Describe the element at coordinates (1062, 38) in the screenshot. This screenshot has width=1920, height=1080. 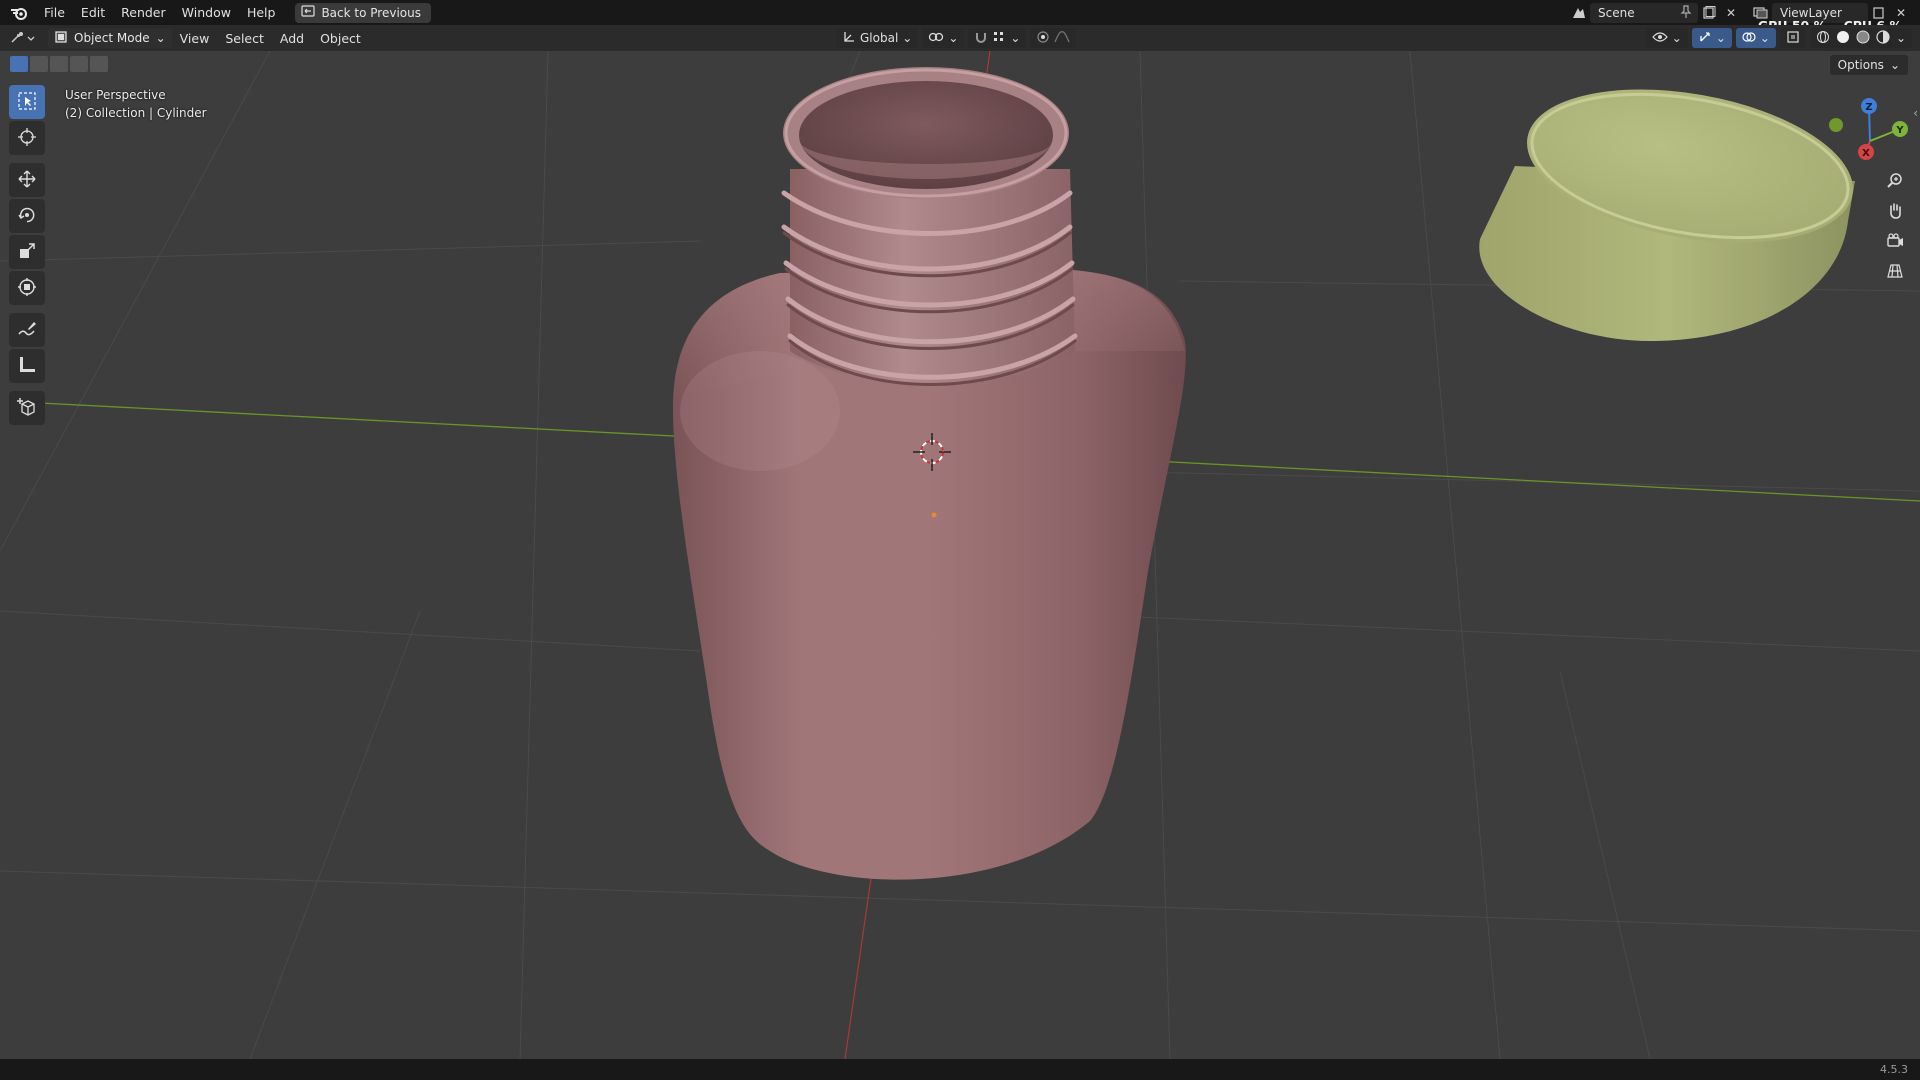
I see `falloff-curve-icon` at that location.